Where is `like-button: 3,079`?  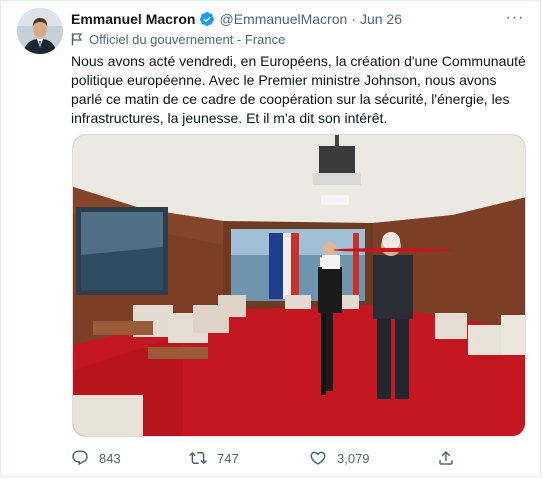 like-button: 3,079 is located at coordinates (339, 458).